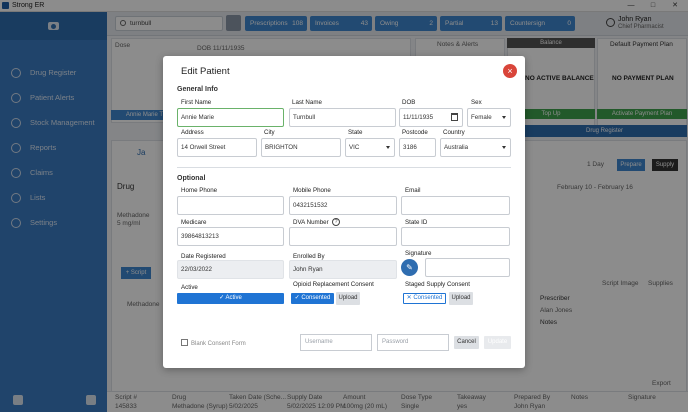 This screenshot has height=412, width=688. Describe the element at coordinates (418, 253) in the screenshot. I see `signature-label: Signature` at that location.